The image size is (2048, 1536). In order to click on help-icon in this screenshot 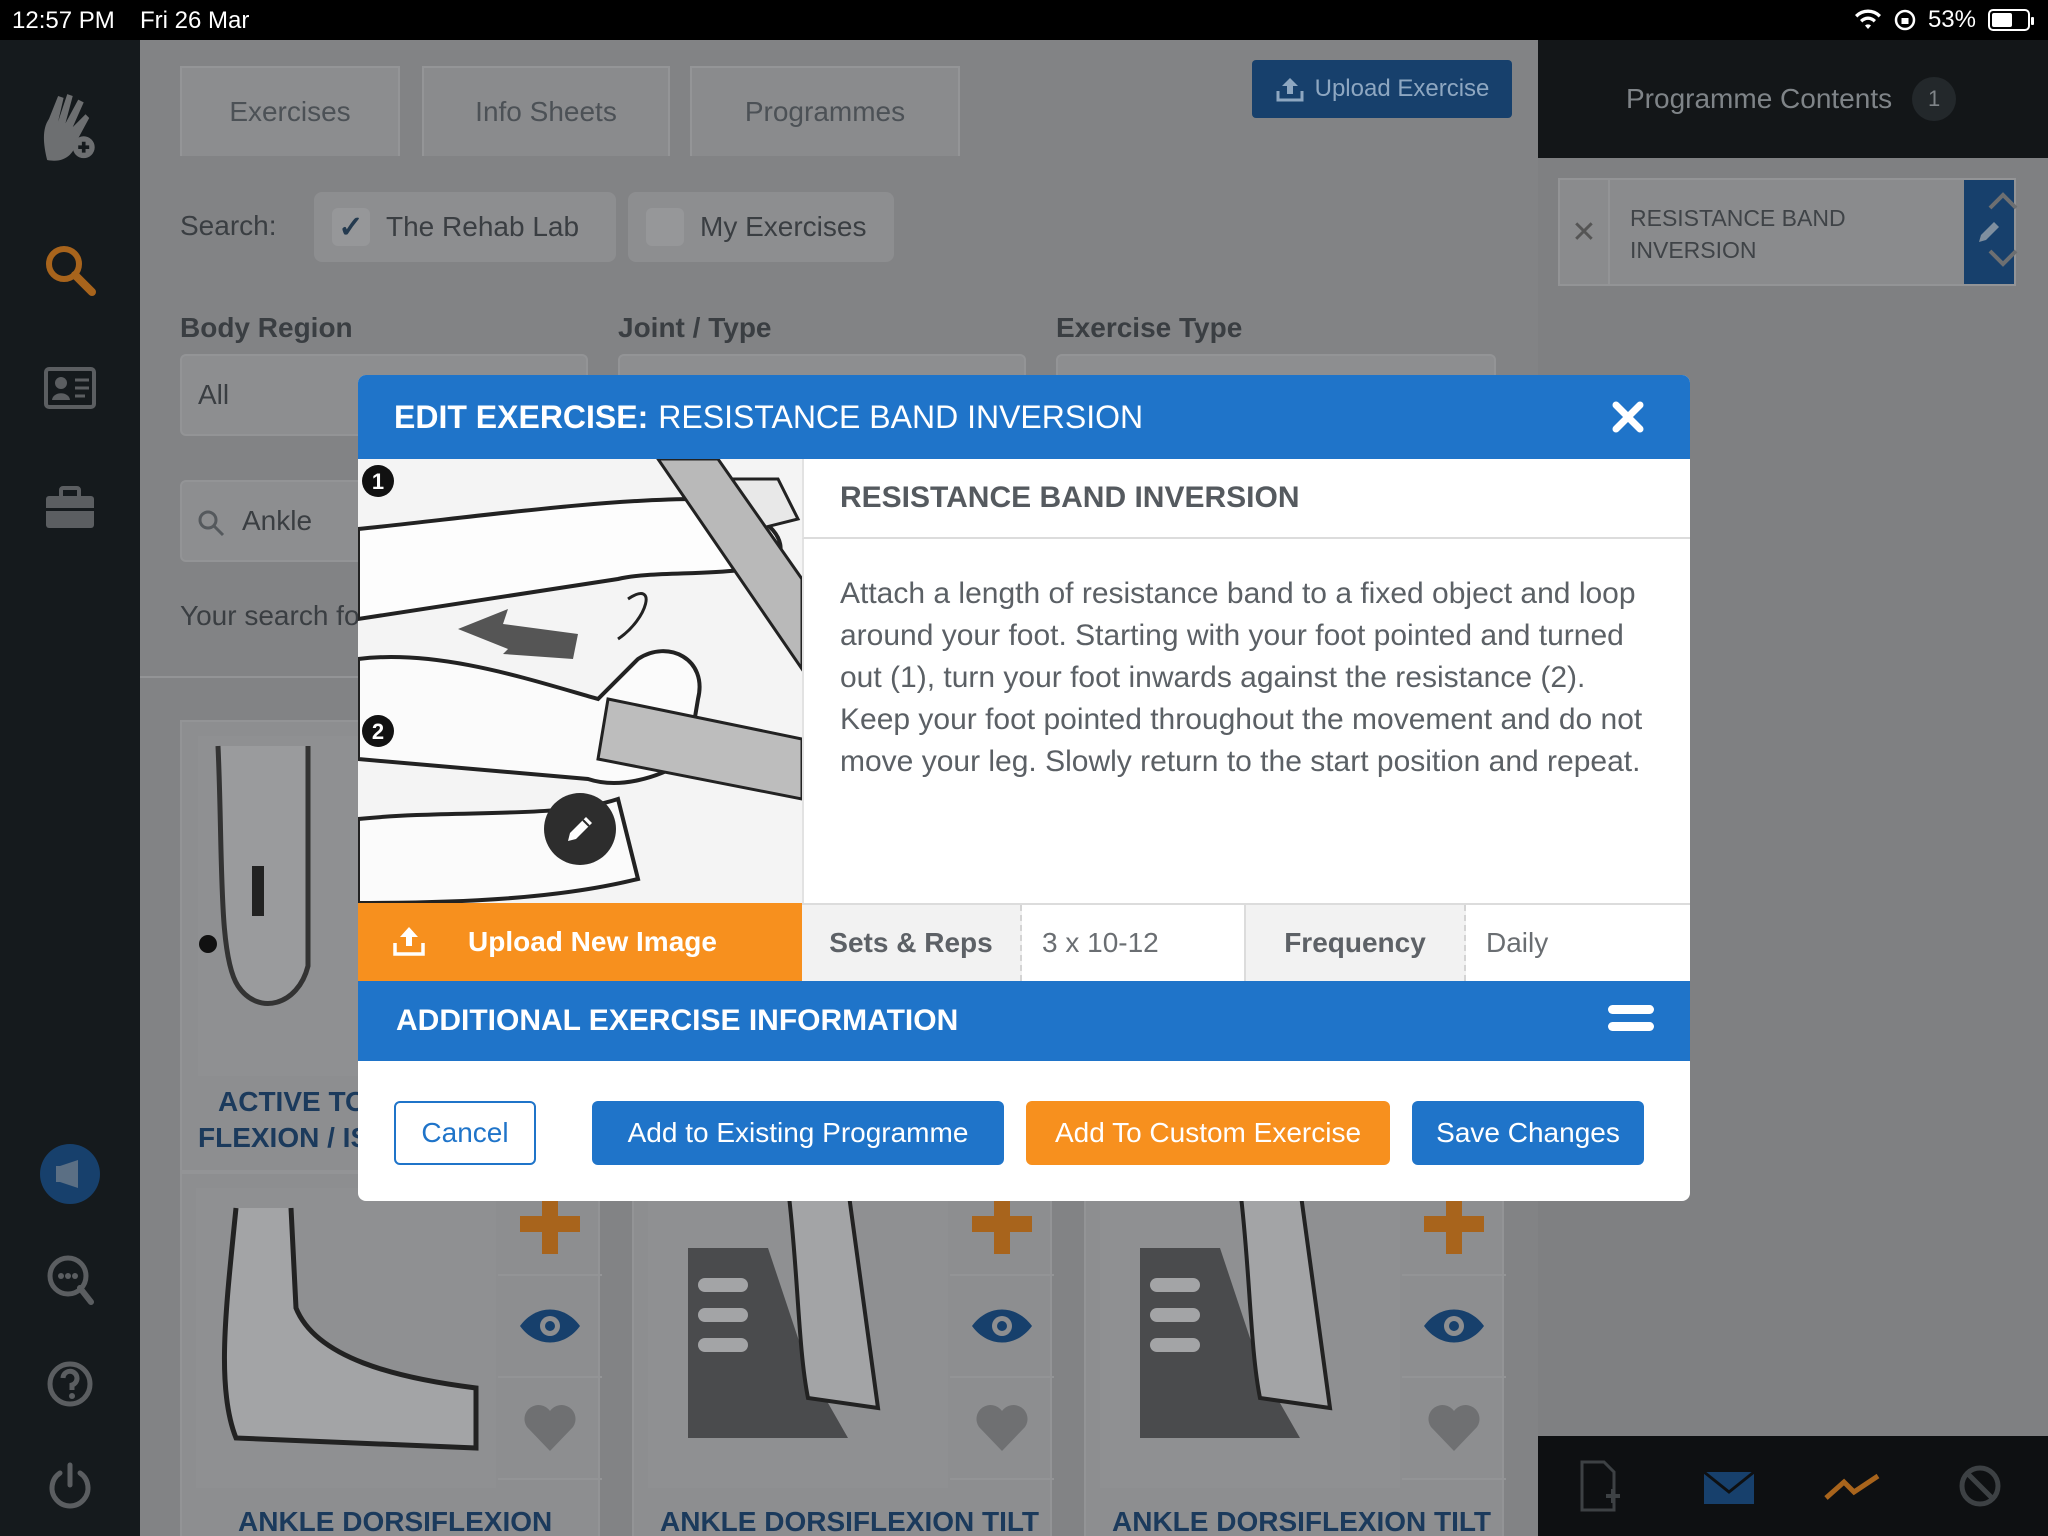, I will do `click(70, 1384)`.